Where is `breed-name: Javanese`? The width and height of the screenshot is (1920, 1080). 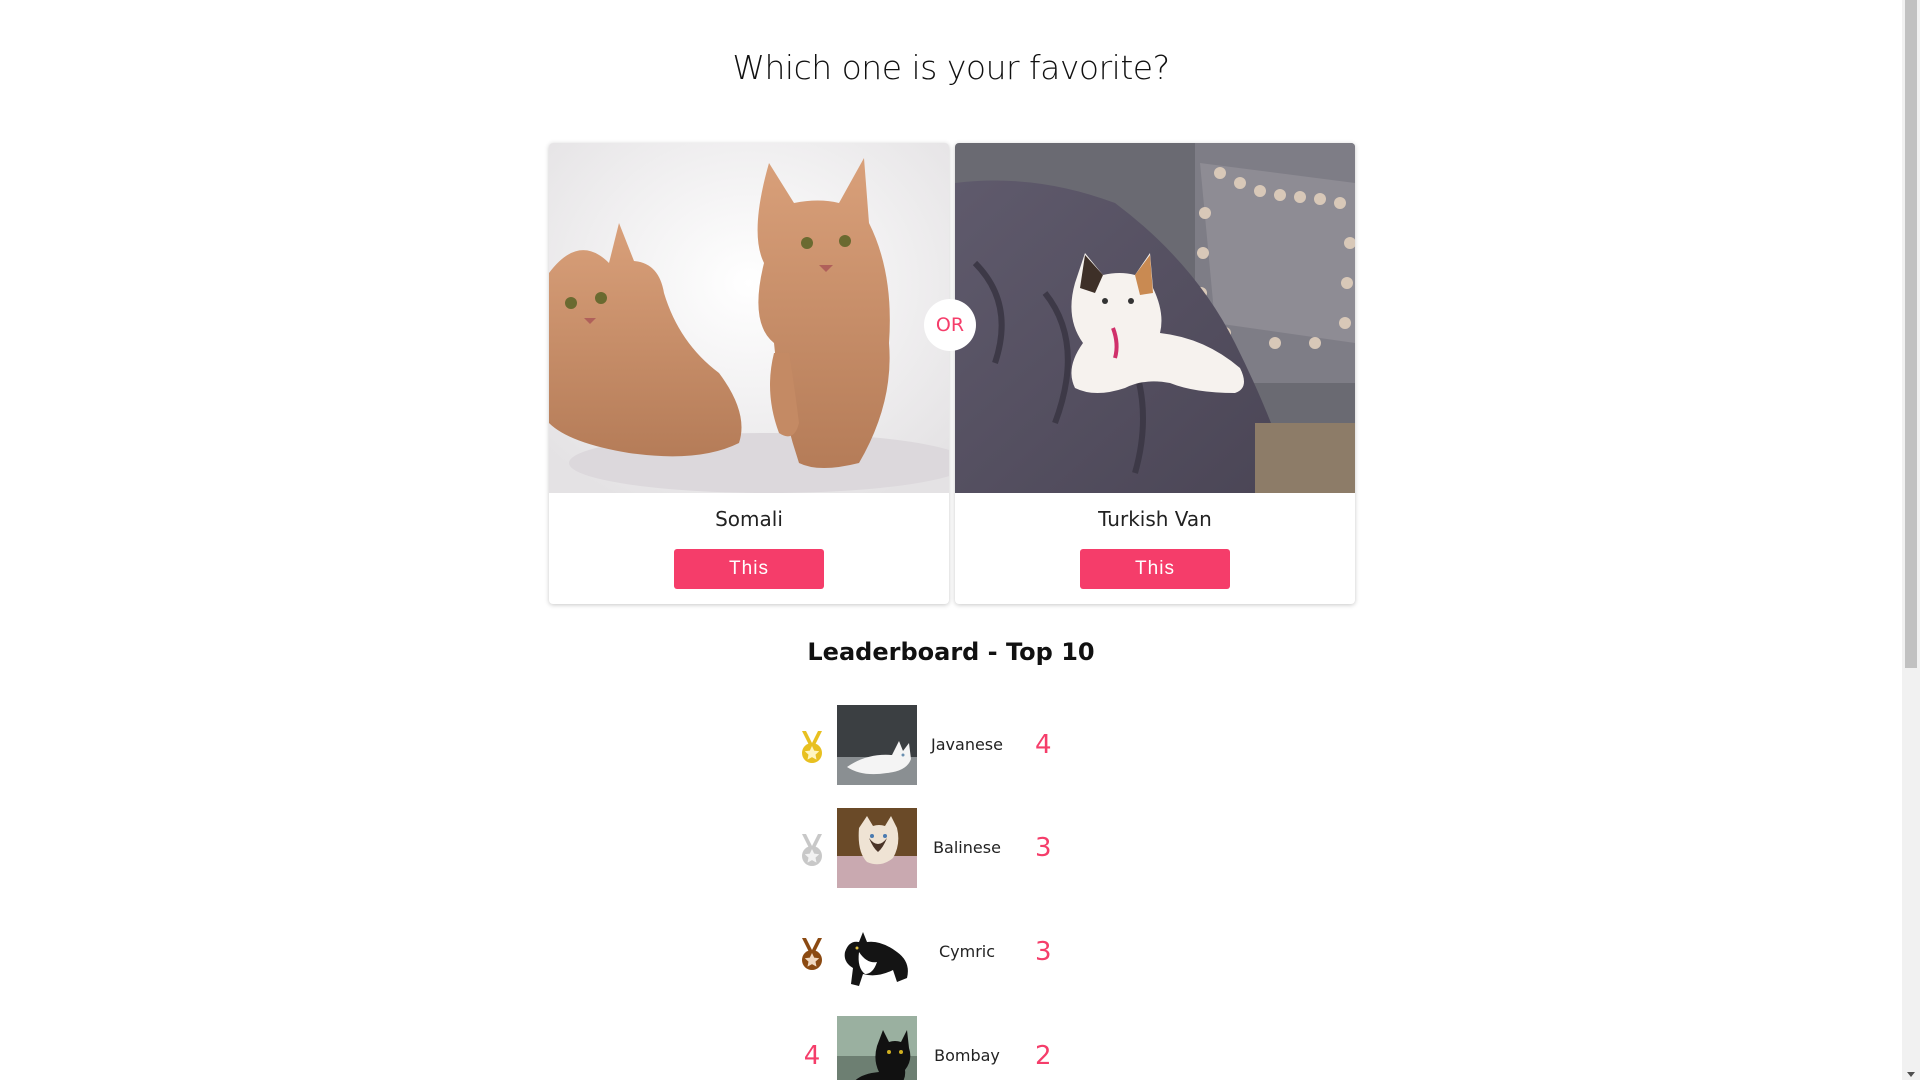 breed-name: Javanese is located at coordinates (967, 744).